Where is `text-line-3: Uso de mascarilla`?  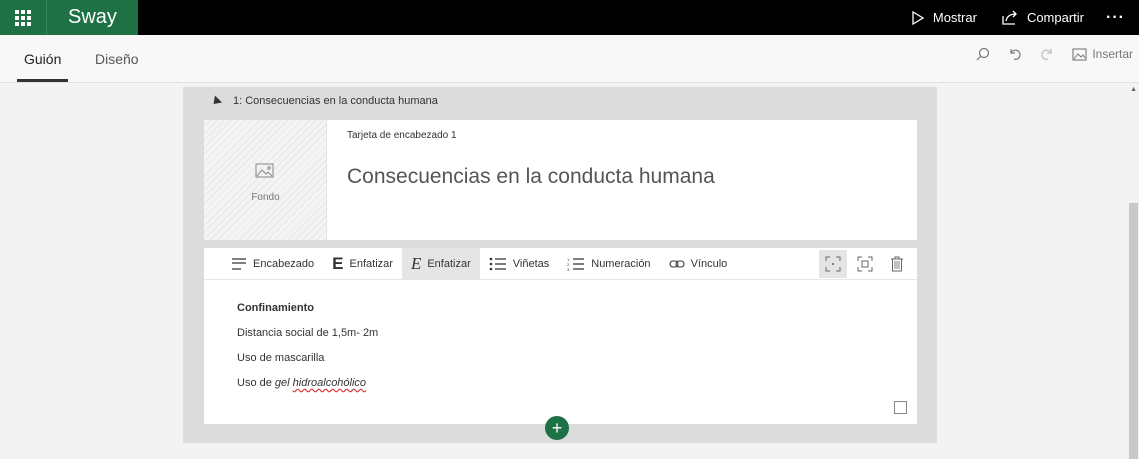
text-line-3: Uso de mascarilla is located at coordinates (281, 358).